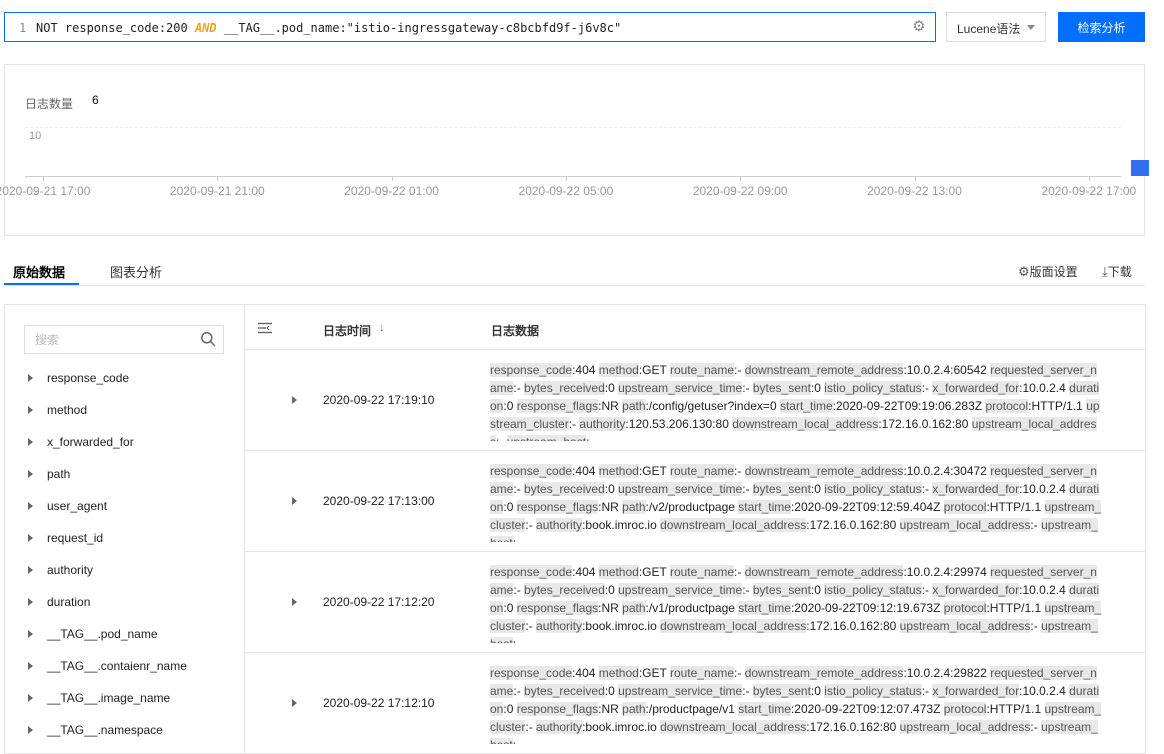  What do you see at coordinates (1043, 388) in the screenshot?
I see `log-value: 10.0.2.4` at bounding box center [1043, 388].